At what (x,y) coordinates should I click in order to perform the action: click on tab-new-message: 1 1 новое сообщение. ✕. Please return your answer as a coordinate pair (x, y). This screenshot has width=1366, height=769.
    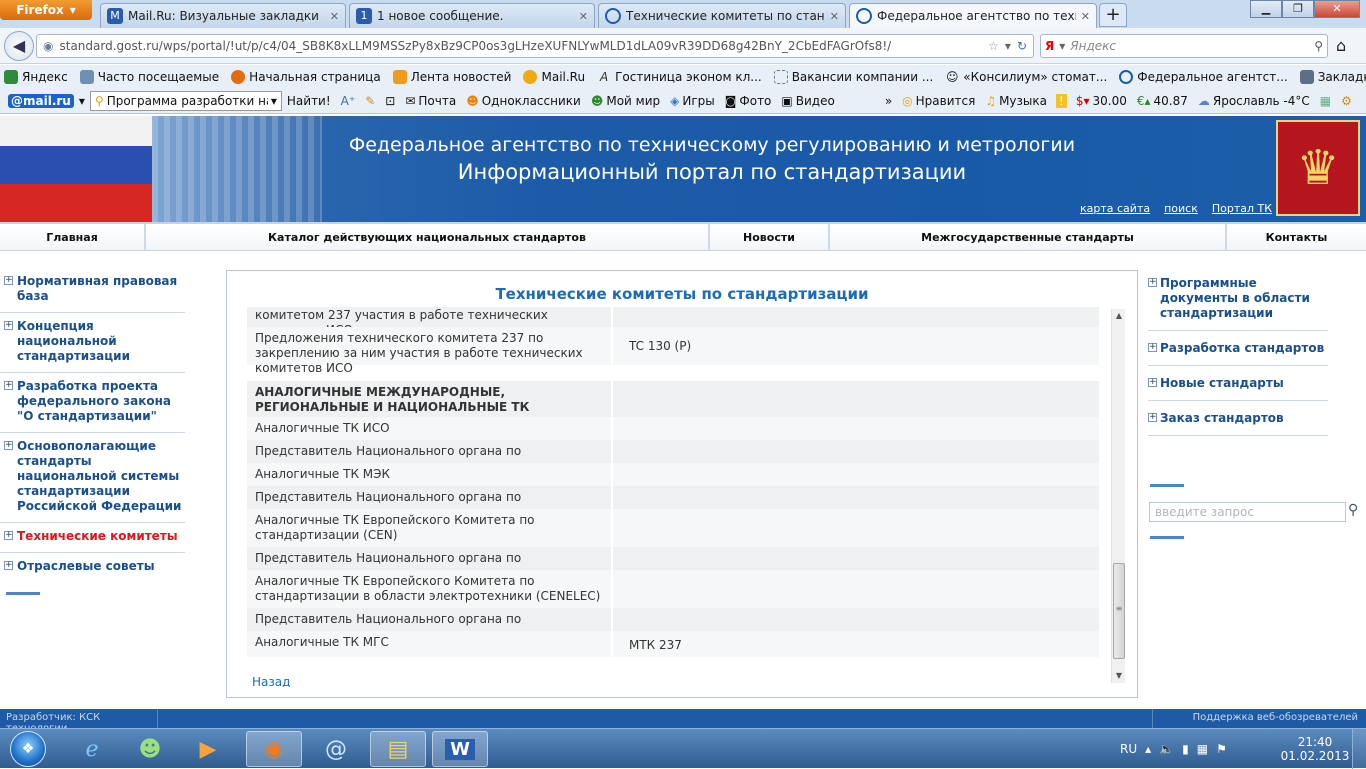
    Looking at the image, I should click on (472, 15).